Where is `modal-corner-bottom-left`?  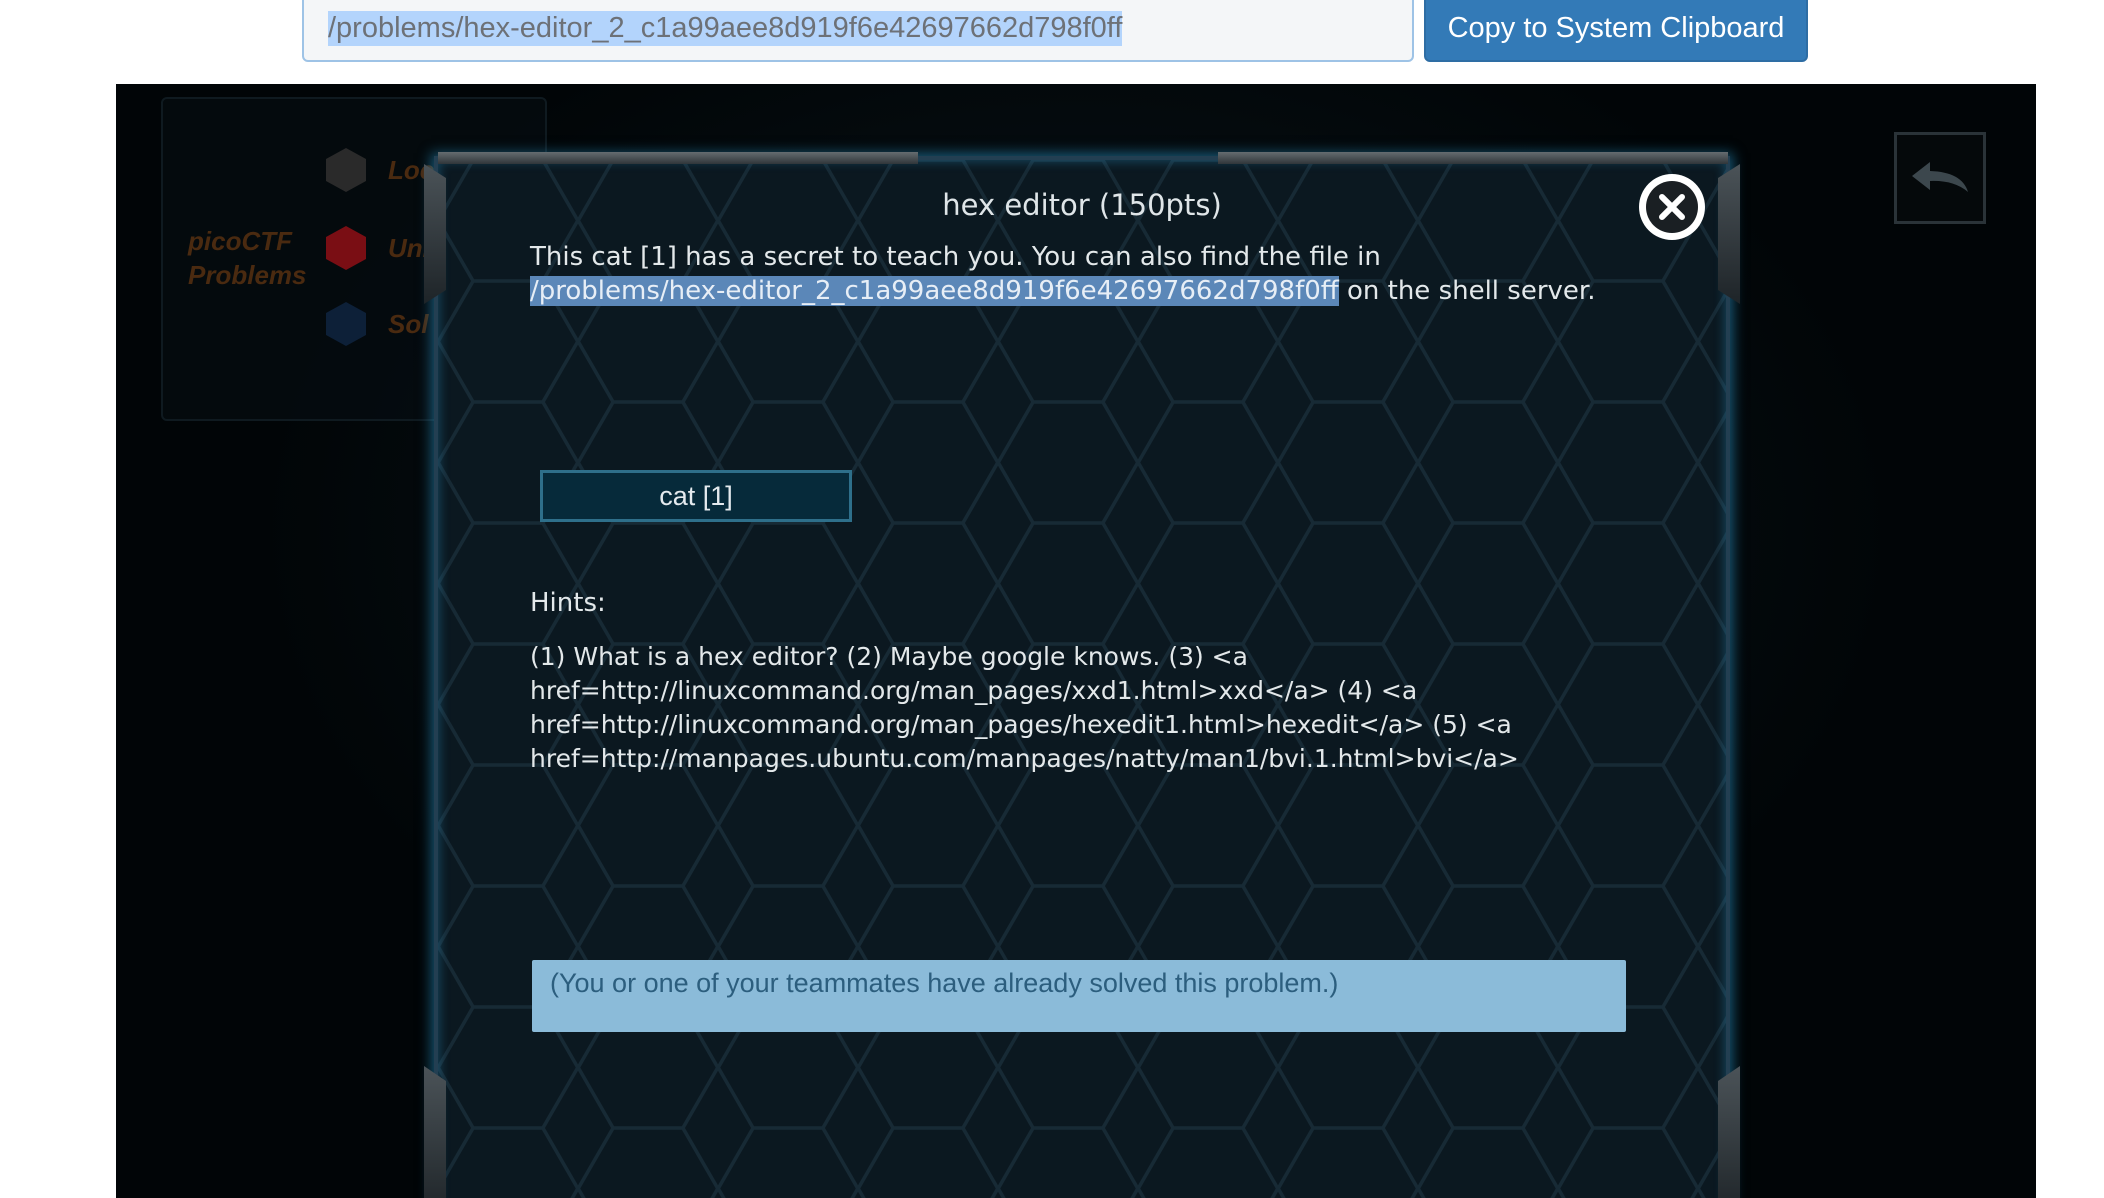 modal-corner-bottom-left is located at coordinates (435, 1132).